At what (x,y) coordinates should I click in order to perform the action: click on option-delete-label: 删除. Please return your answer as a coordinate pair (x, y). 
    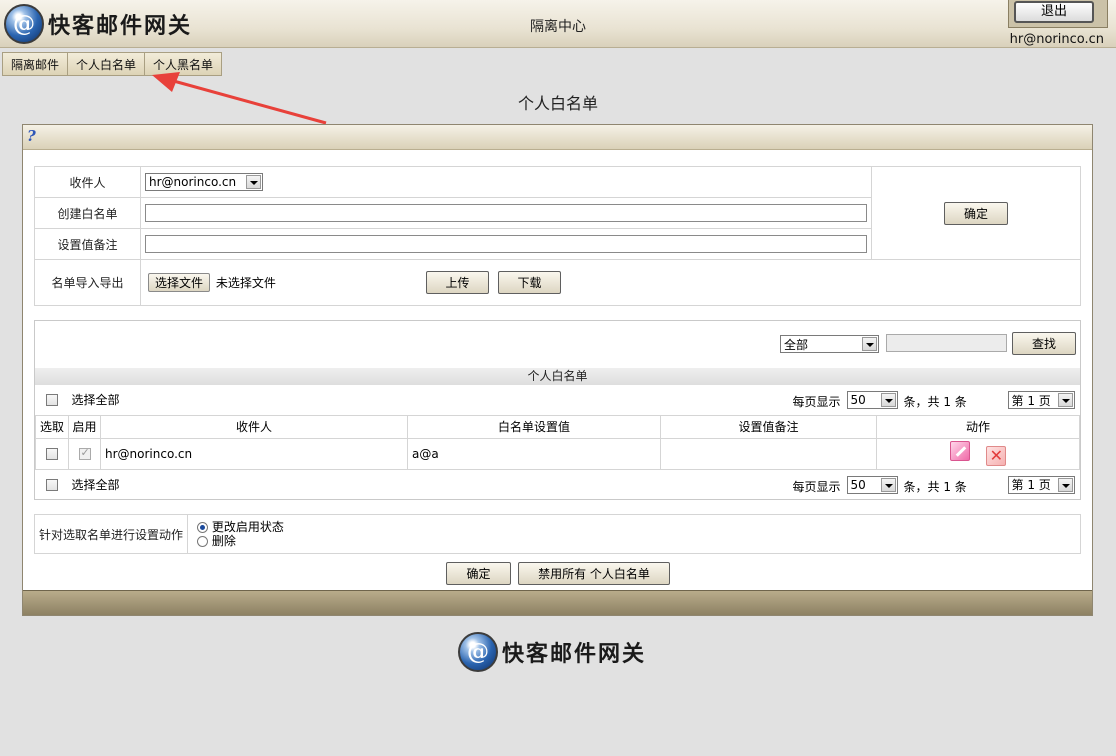
    Looking at the image, I should click on (223, 541).